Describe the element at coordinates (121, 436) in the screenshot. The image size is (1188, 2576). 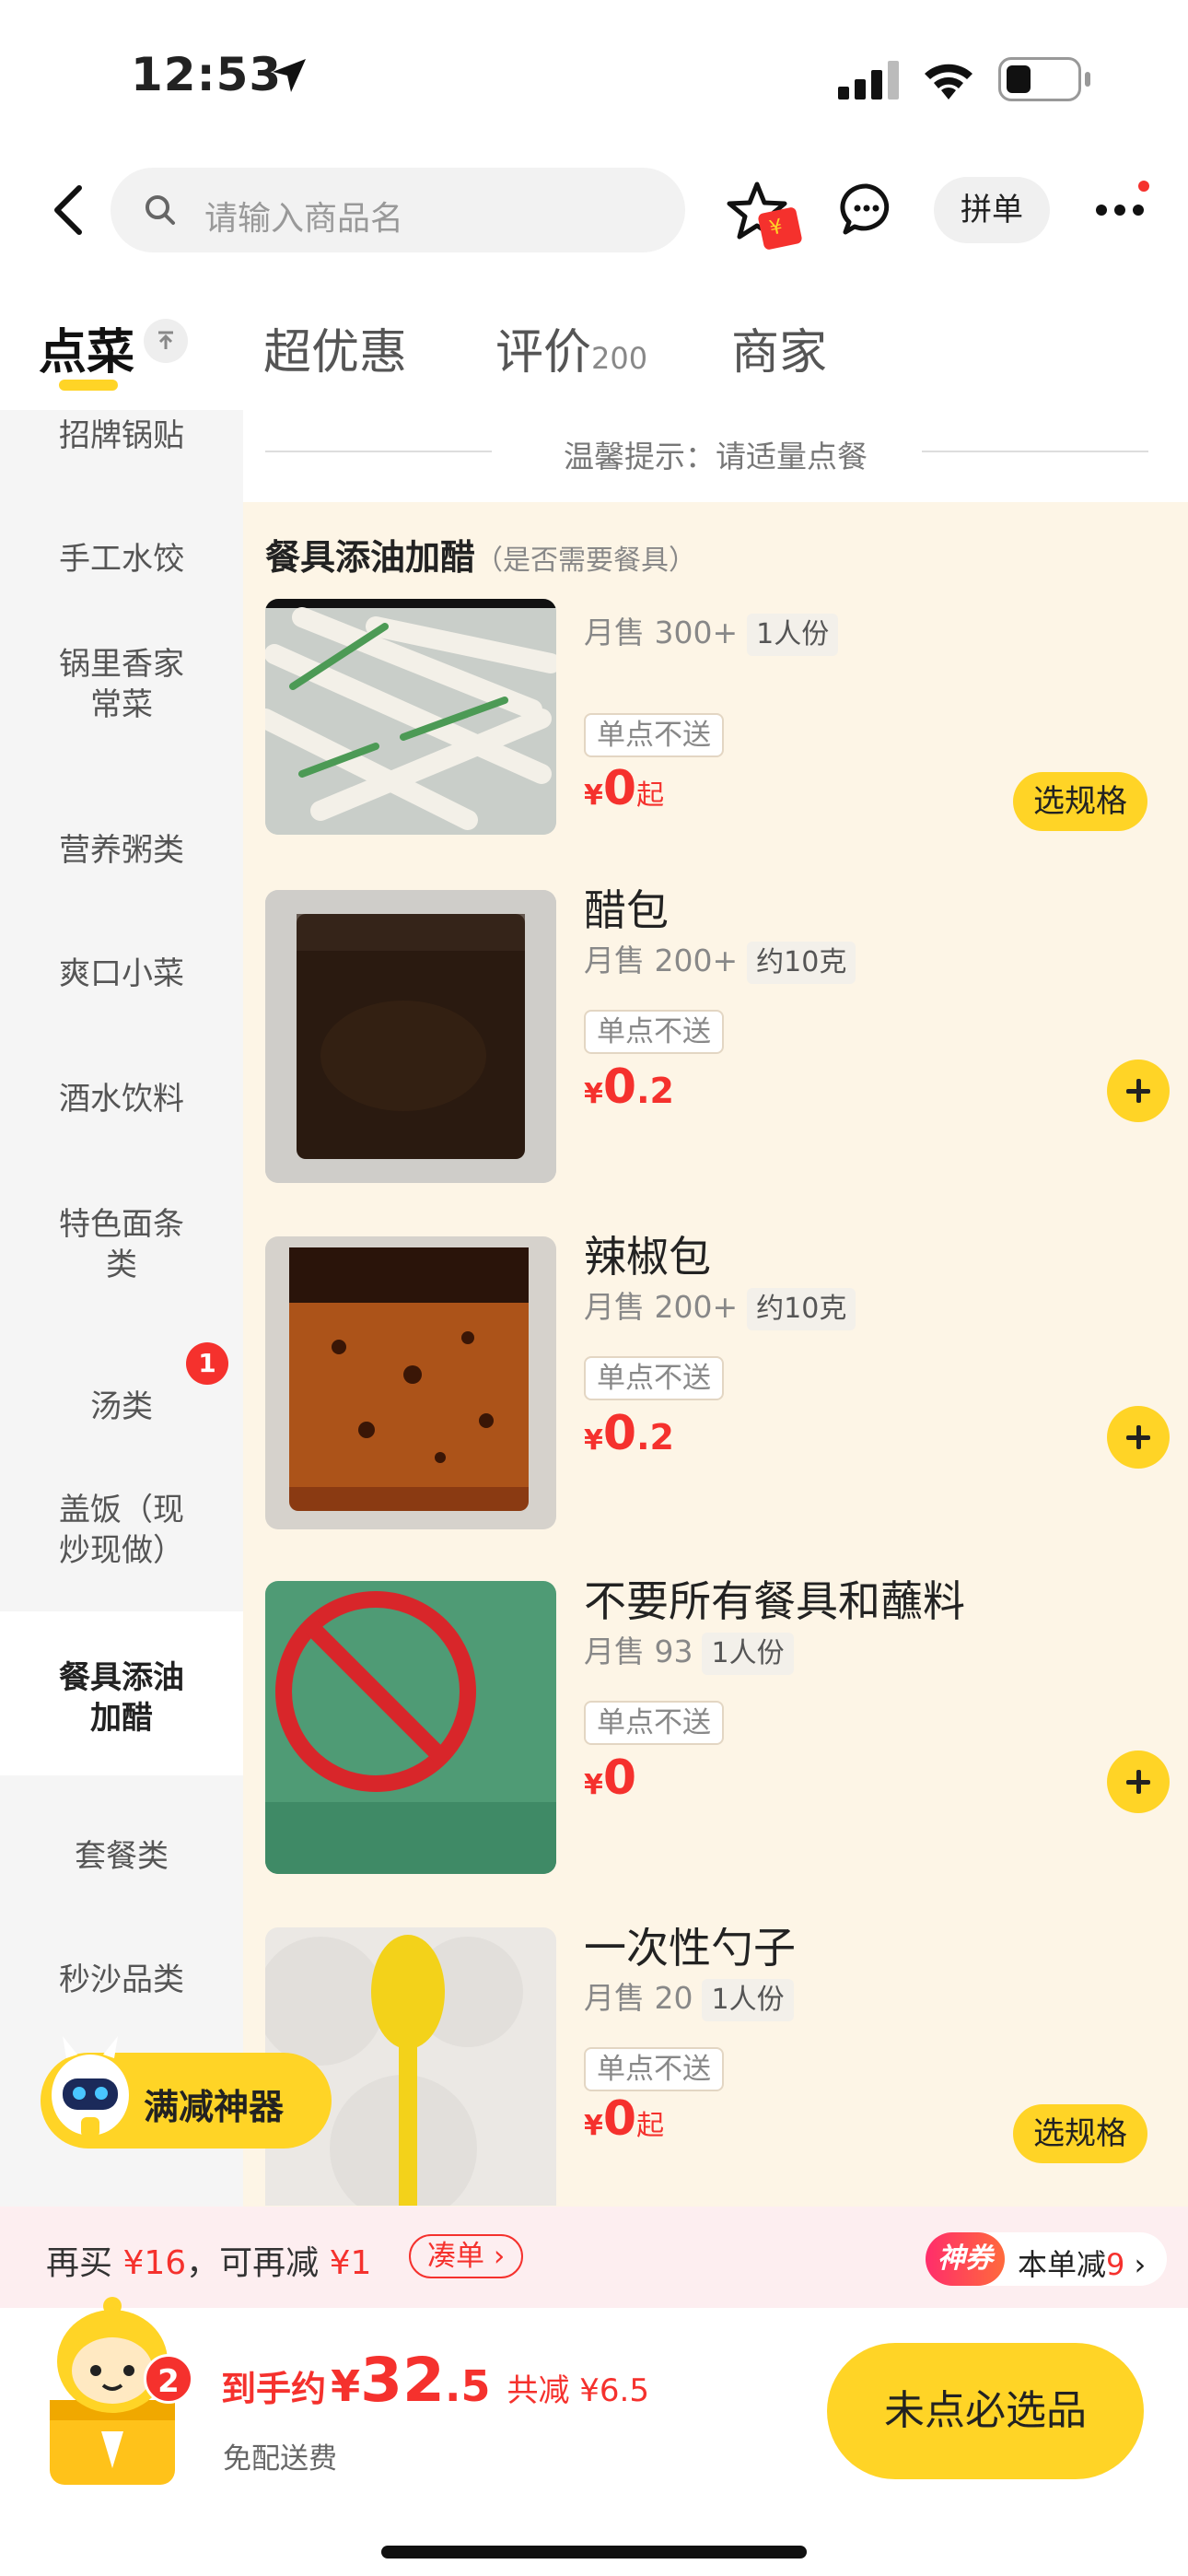
I see `sidebar-item-zhaopai: 招牌锅贴` at that location.